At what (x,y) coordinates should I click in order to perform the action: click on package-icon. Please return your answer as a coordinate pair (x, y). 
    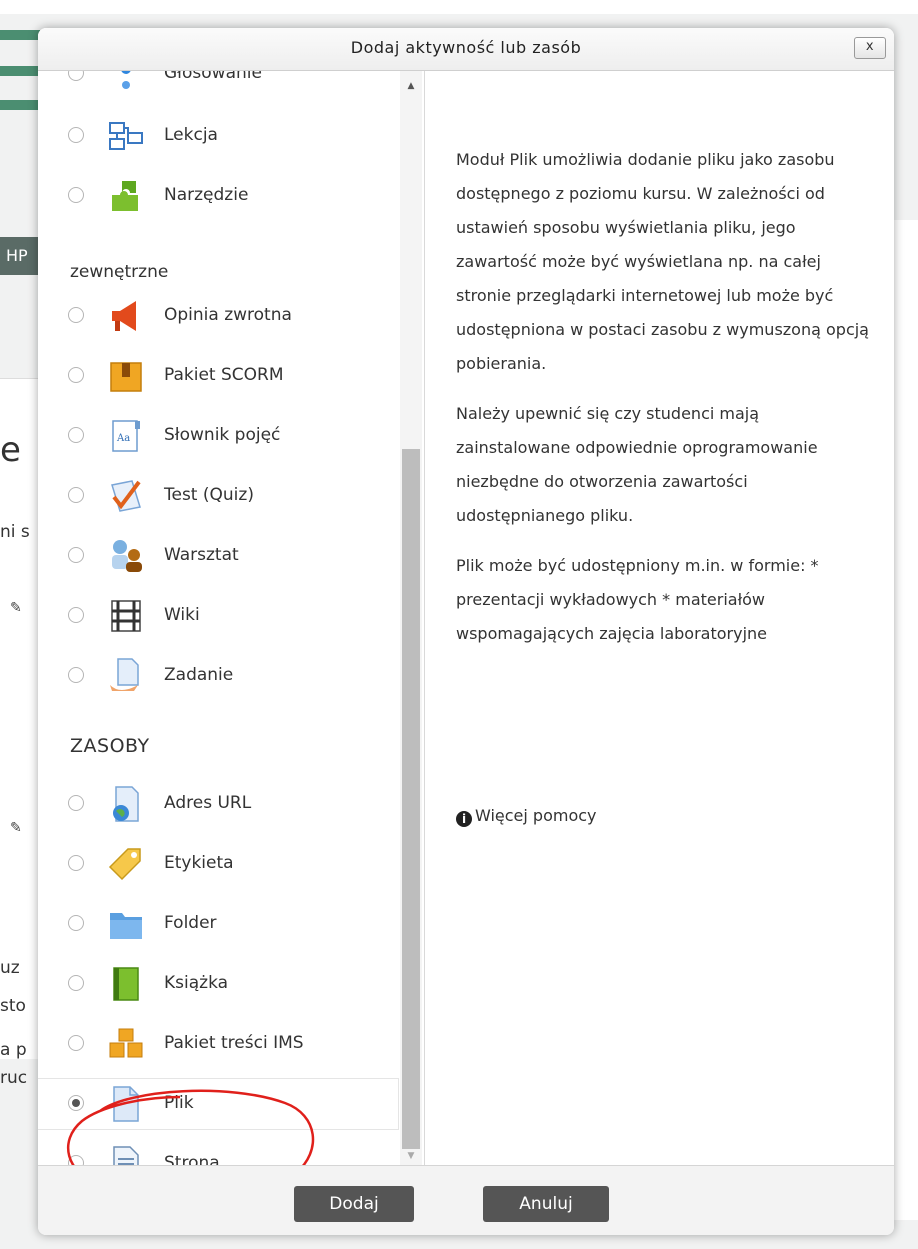
    Looking at the image, I should click on (126, 376).